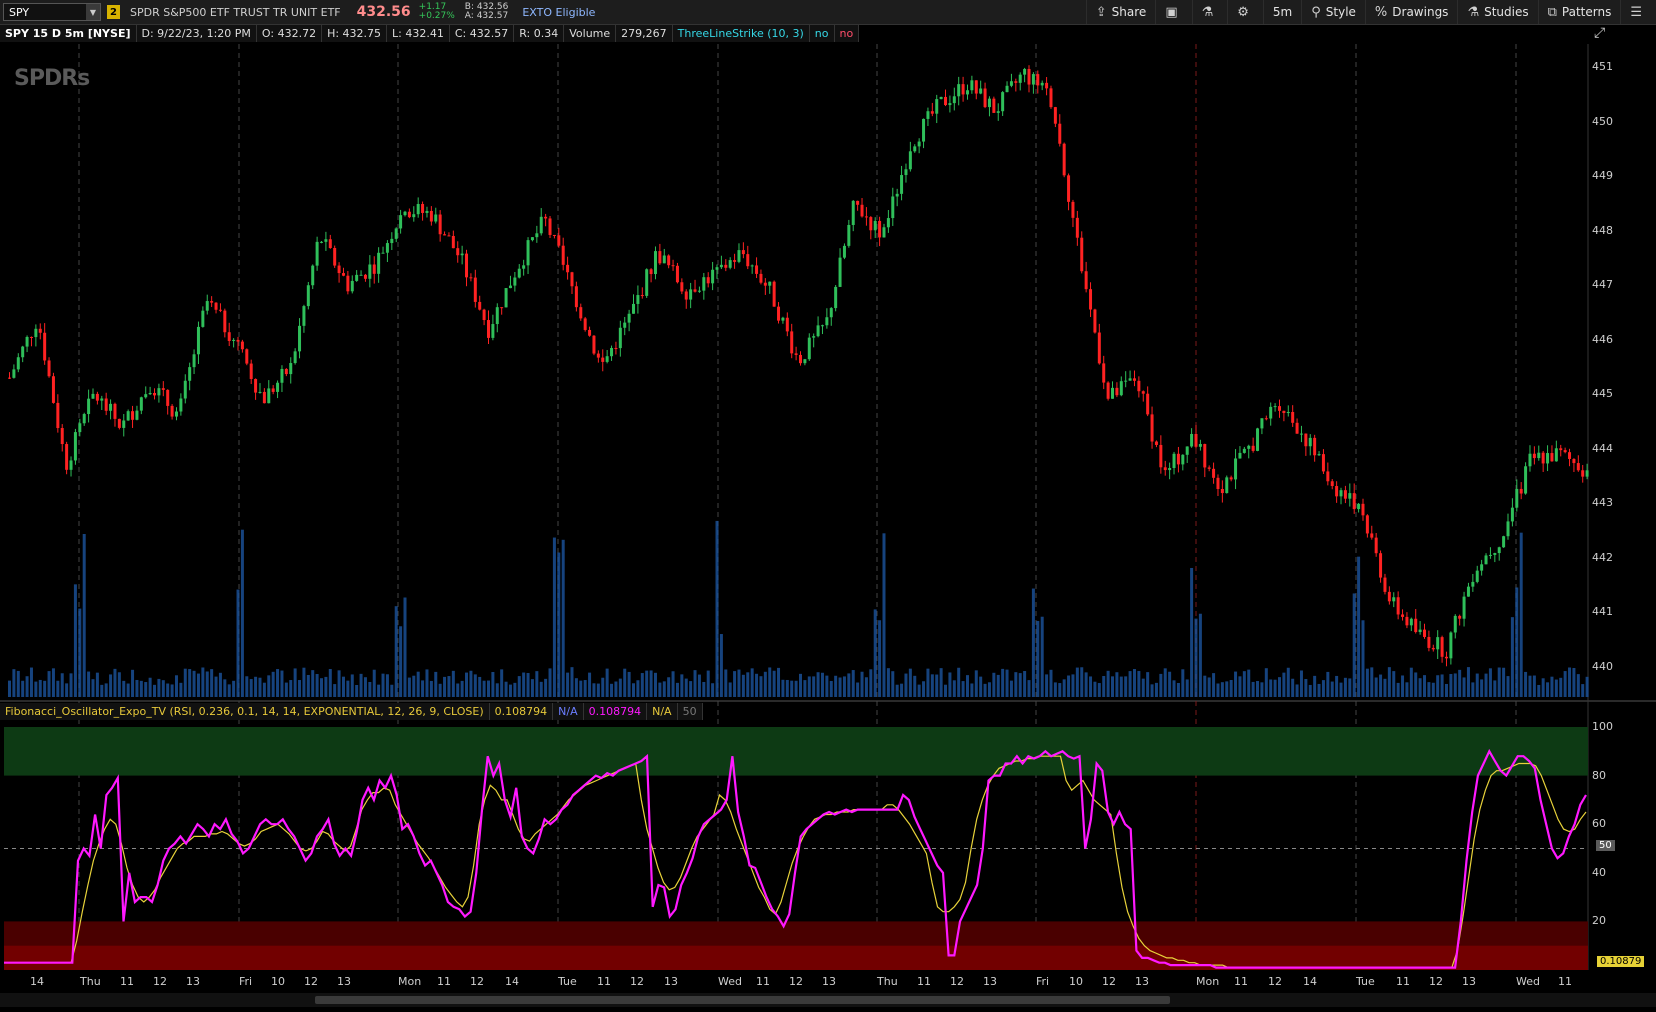 Image resolution: width=1656 pixels, height=1012 pixels. Describe the element at coordinates (1281, 12) in the screenshot. I see `timeframe-button: 5m` at that location.